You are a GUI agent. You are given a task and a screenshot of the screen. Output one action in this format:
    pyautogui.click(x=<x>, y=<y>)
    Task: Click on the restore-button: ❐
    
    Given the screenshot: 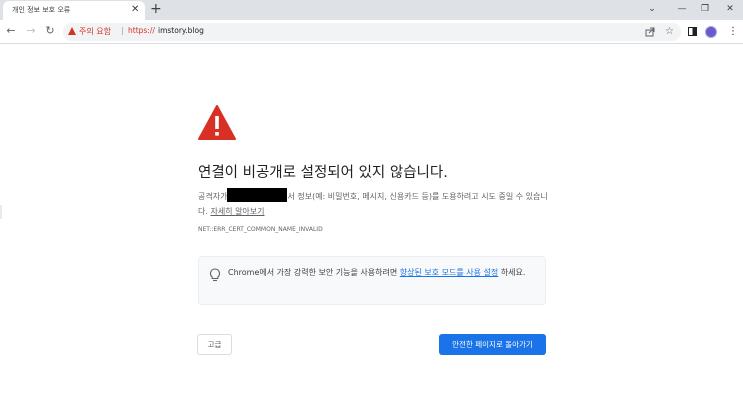 What is the action you would take?
    pyautogui.click(x=705, y=10)
    